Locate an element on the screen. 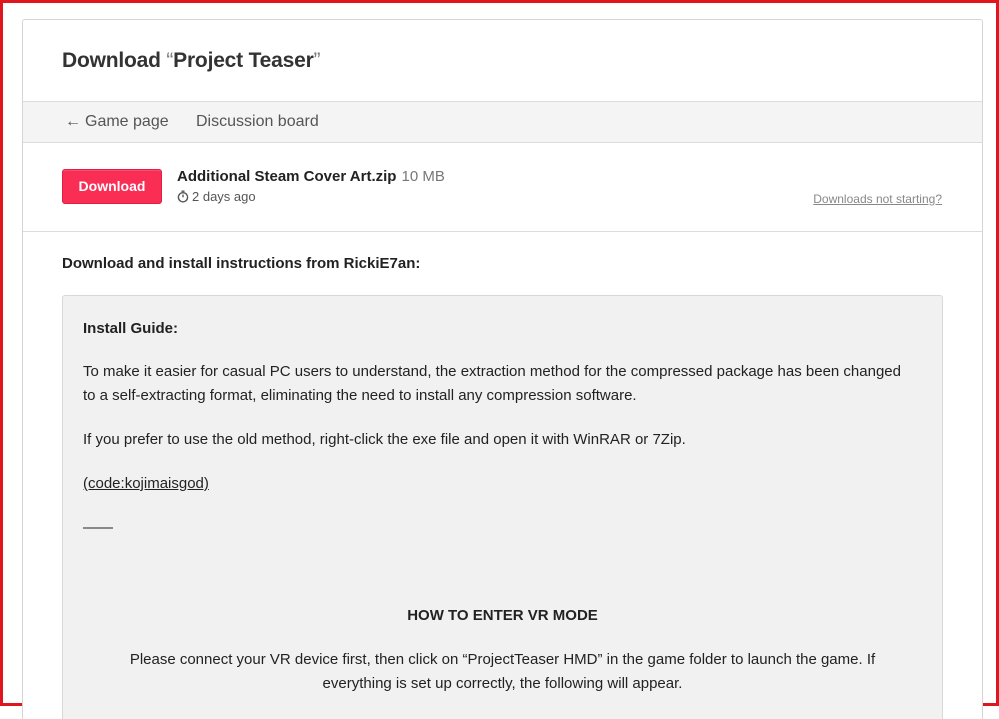 This screenshot has height=719, width=999. page-header: Download “Project Teaser” is located at coordinates (502, 60).